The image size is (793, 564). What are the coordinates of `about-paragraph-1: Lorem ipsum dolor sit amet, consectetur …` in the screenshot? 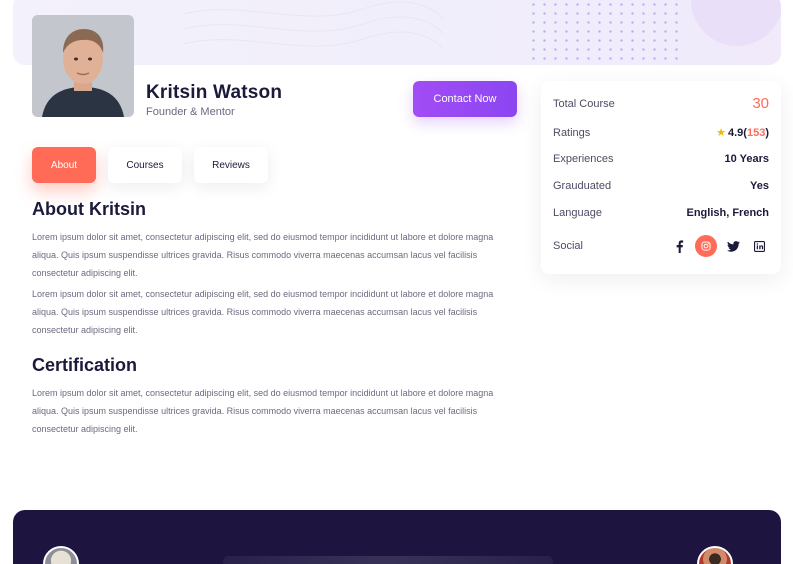 It's located at (263, 255).